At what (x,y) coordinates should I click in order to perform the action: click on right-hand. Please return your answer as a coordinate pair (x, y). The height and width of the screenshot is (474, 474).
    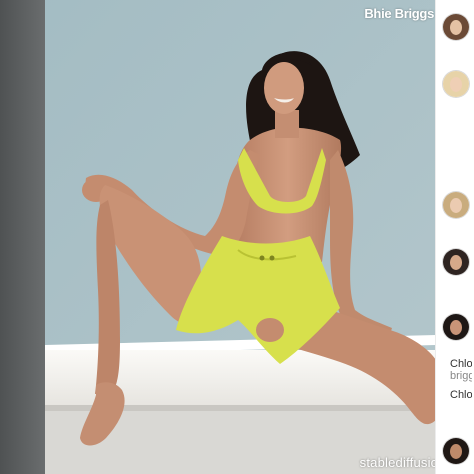
    Looking at the image, I should click on (270, 330).